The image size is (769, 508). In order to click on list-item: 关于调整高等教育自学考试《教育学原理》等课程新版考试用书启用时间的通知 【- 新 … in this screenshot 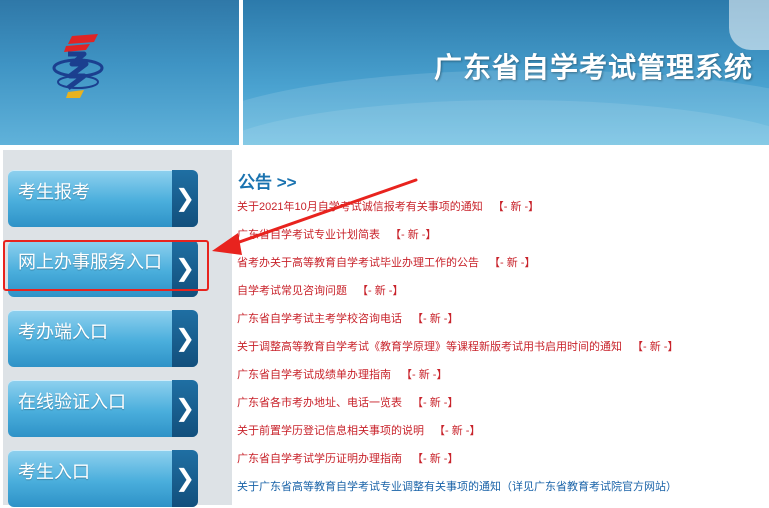, I will do `click(503, 354)`.